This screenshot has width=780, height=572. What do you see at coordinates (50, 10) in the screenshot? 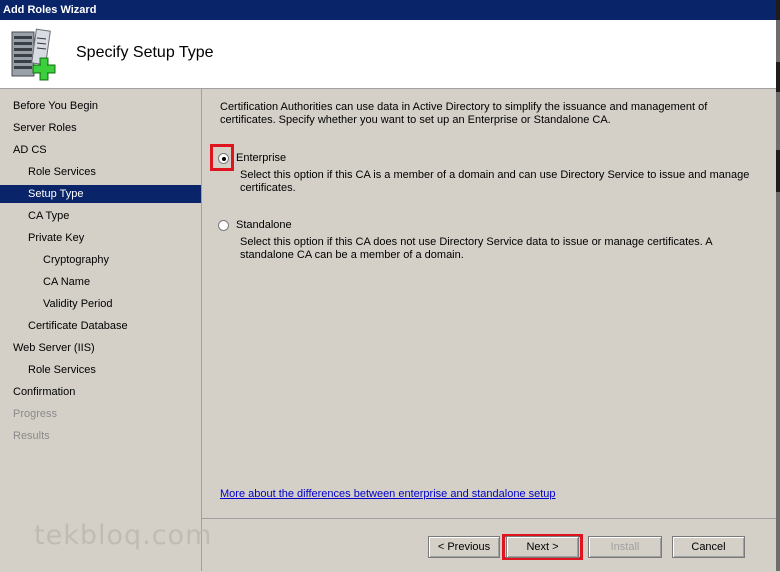
I see `window-title: Add Roles Wizard` at bounding box center [50, 10].